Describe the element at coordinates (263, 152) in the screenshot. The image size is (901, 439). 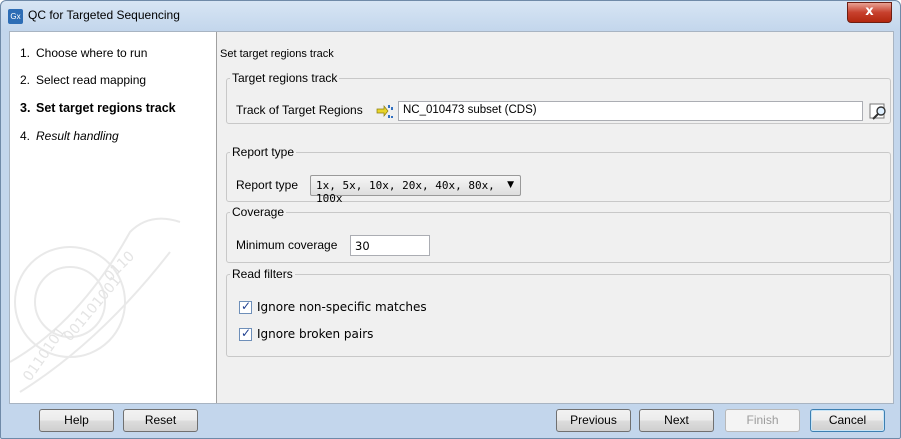
I see `group-legend: Report type` at that location.